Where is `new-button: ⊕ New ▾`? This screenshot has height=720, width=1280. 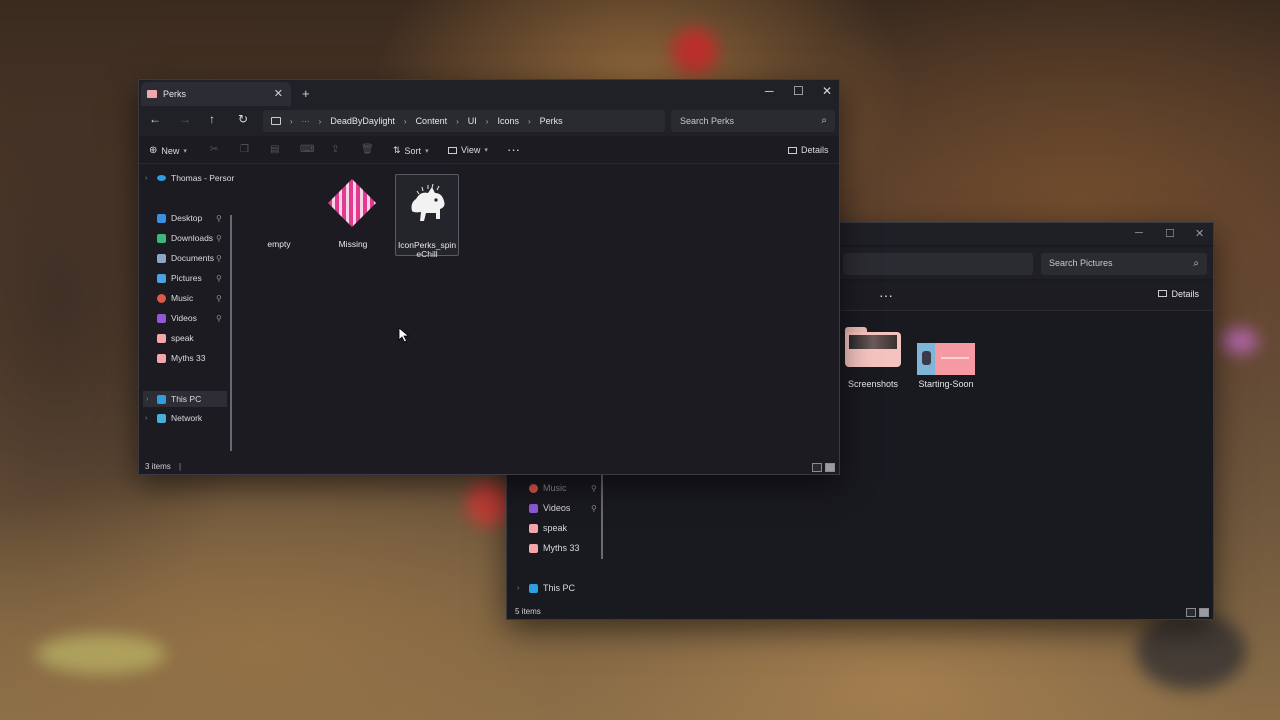 new-button: ⊕ New ▾ is located at coordinates (168, 150).